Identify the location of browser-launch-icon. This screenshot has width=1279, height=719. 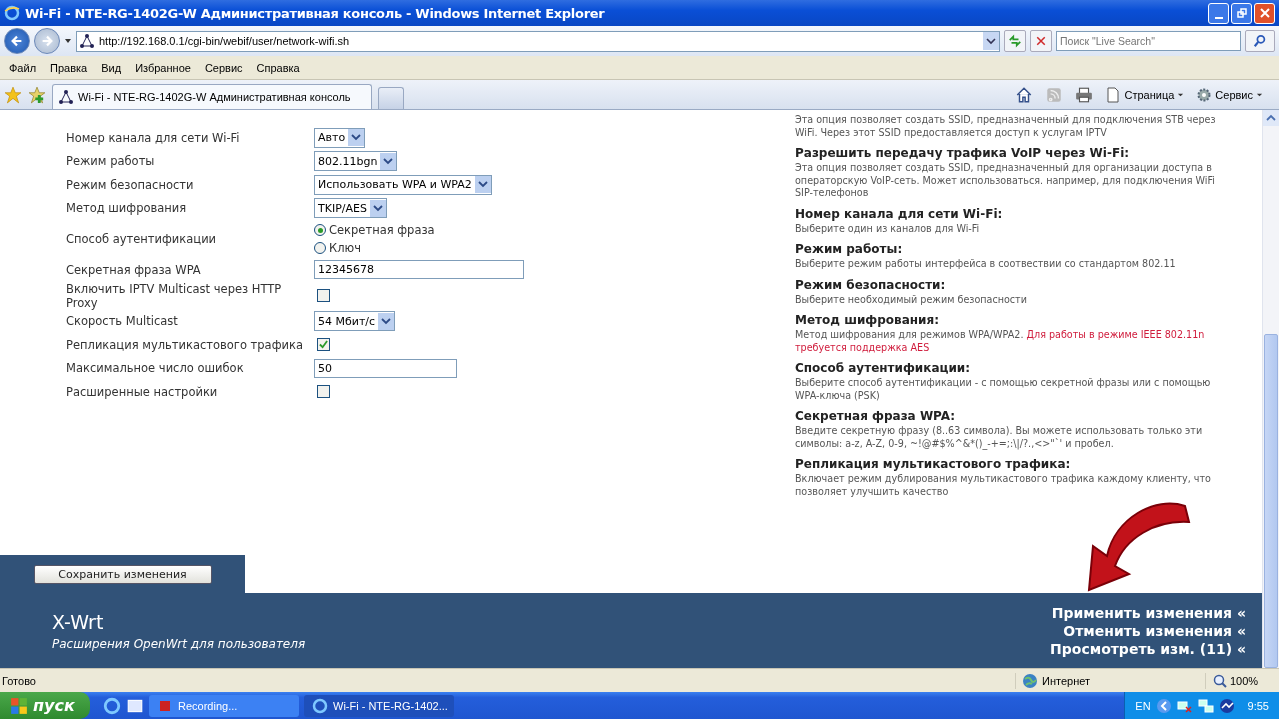
(112, 705).